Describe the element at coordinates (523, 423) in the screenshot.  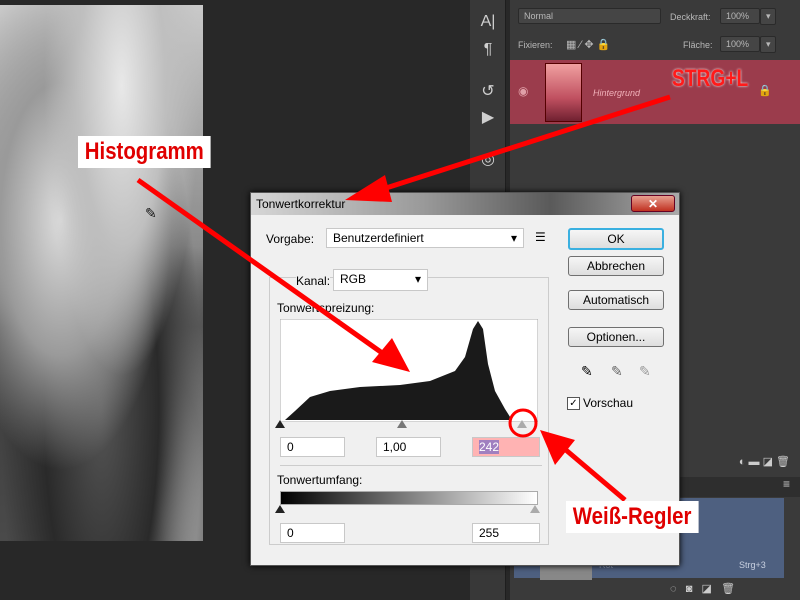
I see `white-slider-circle` at that location.